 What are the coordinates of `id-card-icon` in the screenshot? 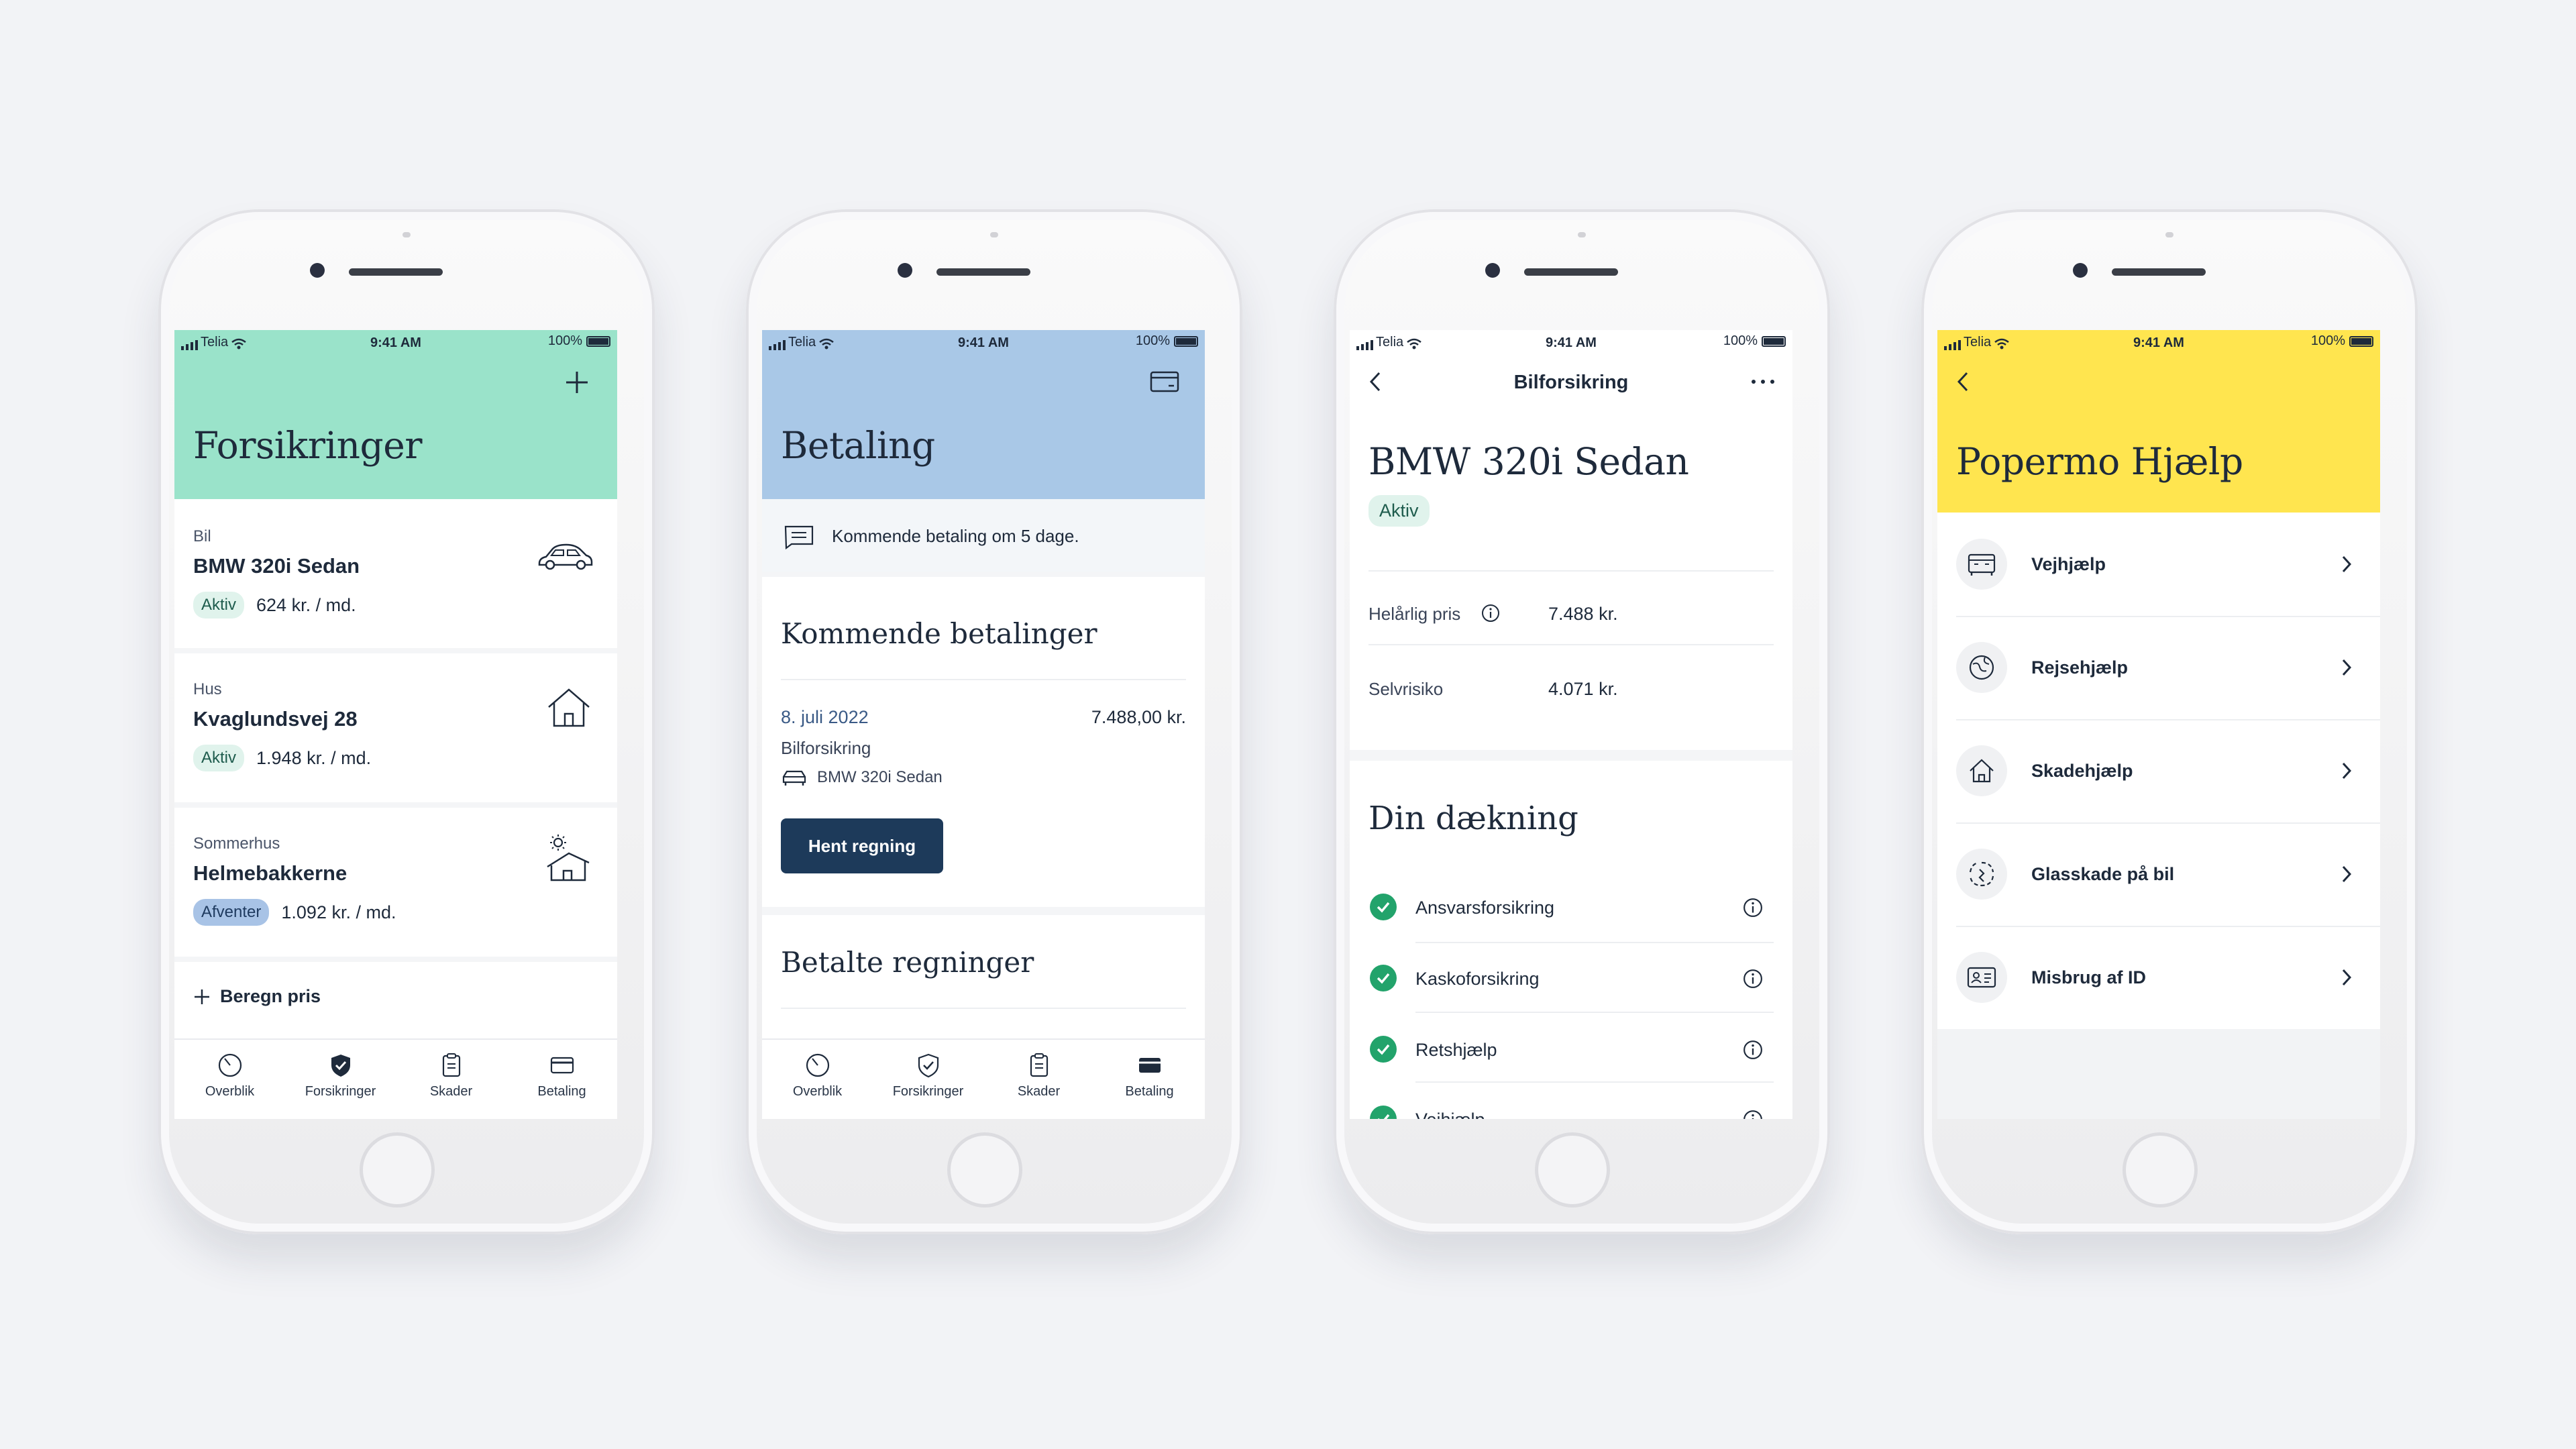 It's located at (1981, 977).